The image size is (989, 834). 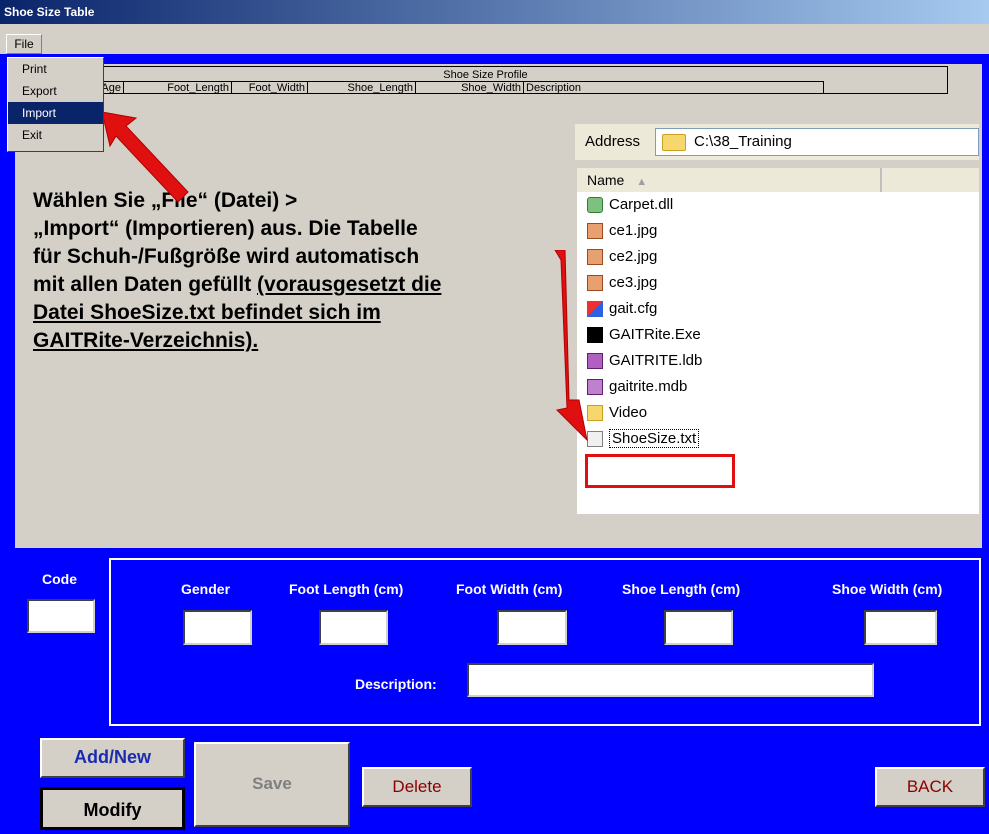 What do you see at coordinates (729, 180) in the screenshot?
I see `name-column-header: Name ▲` at bounding box center [729, 180].